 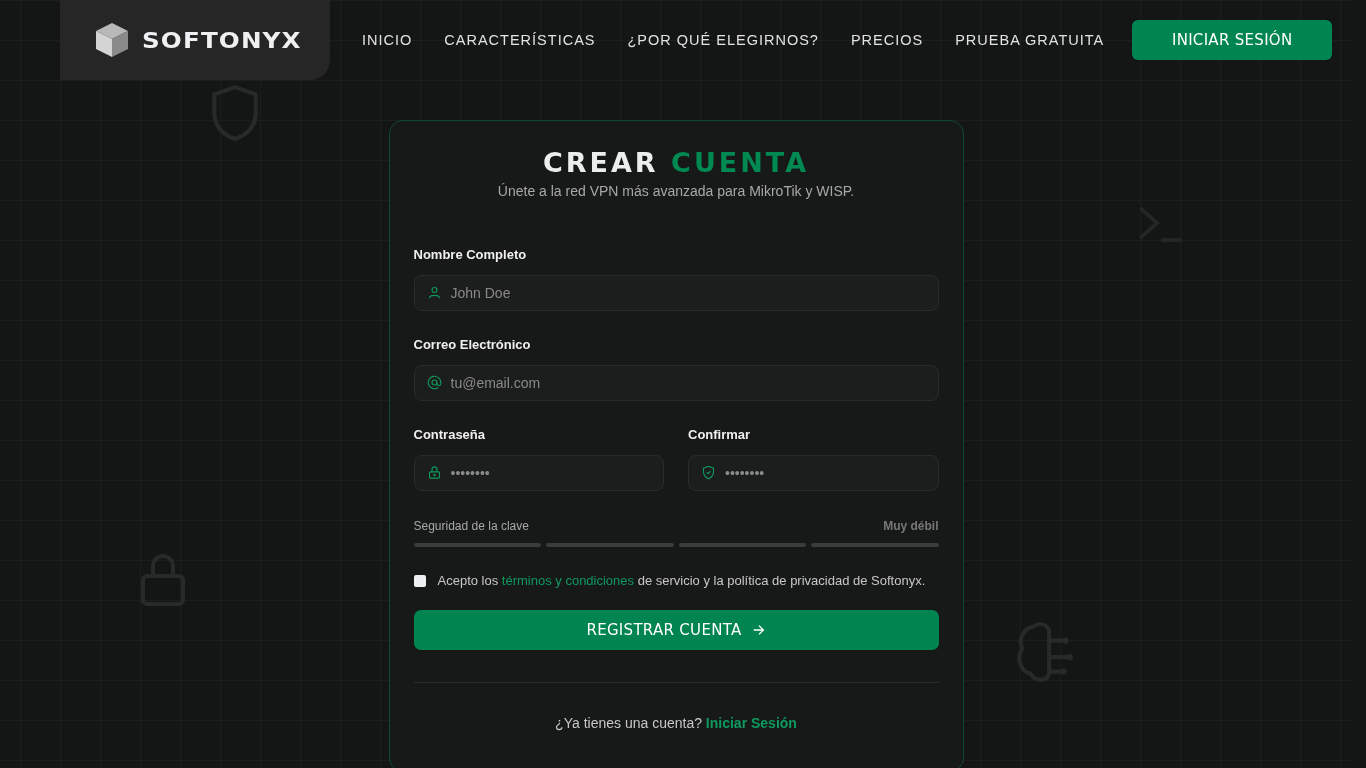 What do you see at coordinates (676, 293) in the screenshot?
I see `input-field: John Doe` at bounding box center [676, 293].